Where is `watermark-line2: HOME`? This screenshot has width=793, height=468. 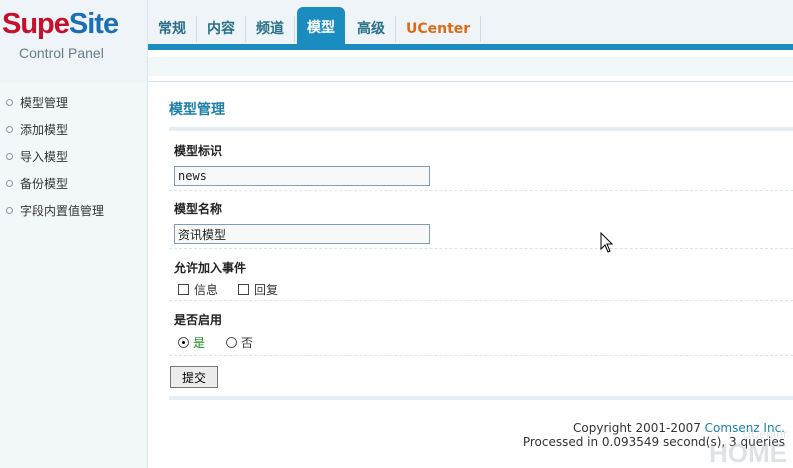
watermark-line2: HOME is located at coordinates (748, 453).